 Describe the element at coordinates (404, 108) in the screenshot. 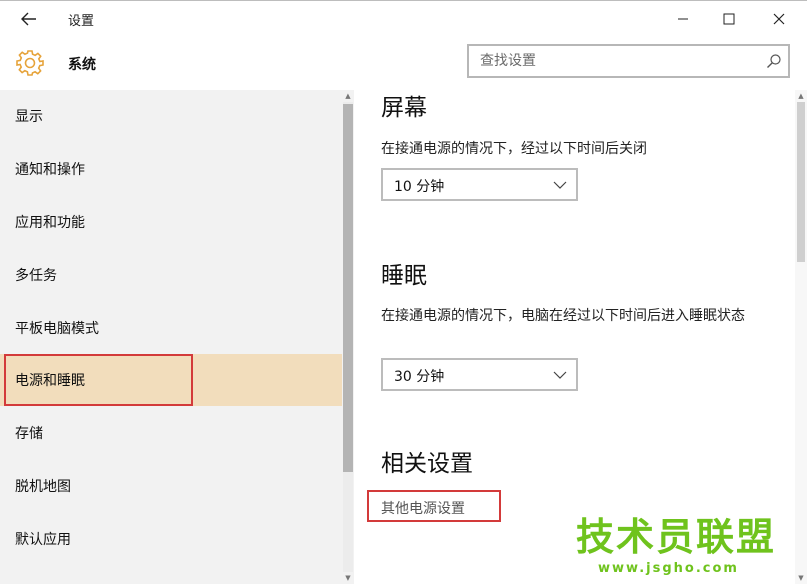

I see `screen-section-title: 屏幕` at that location.